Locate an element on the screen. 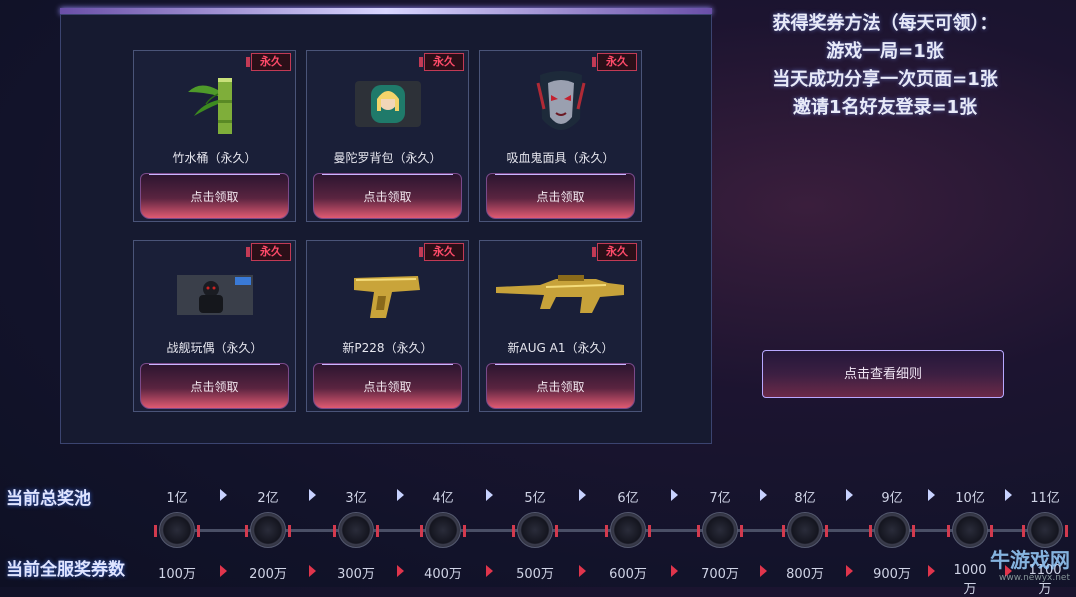 This screenshot has height=597, width=1076. item-name: 新P228（永久） is located at coordinates (387, 348).